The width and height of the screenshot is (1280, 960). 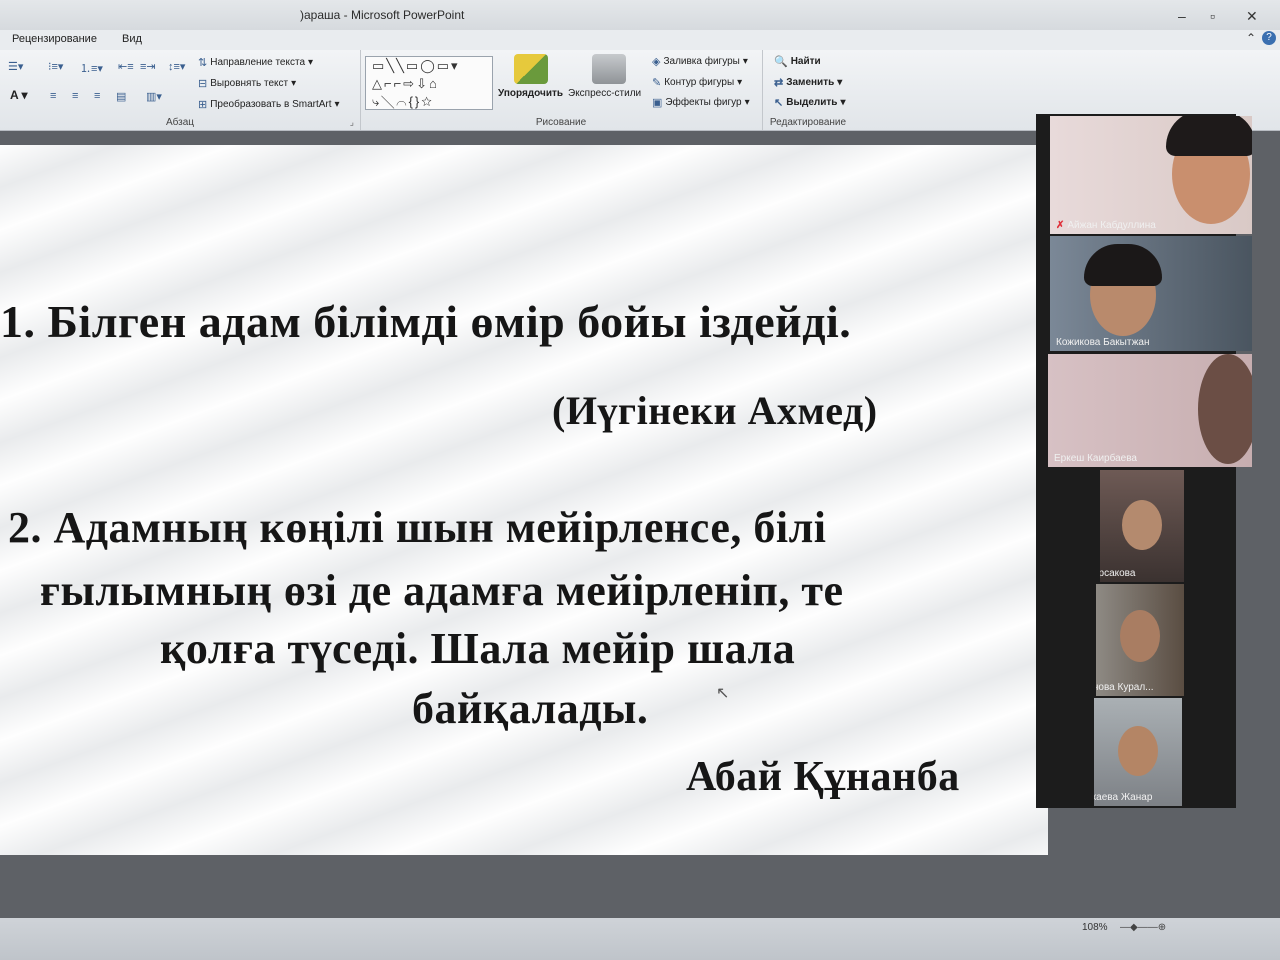 What do you see at coordinates (640, 40) in the screenshot?
I see `ribbon-tabs: Рецензирование Вид ⌃ ?` at bounding box center [640, 40].